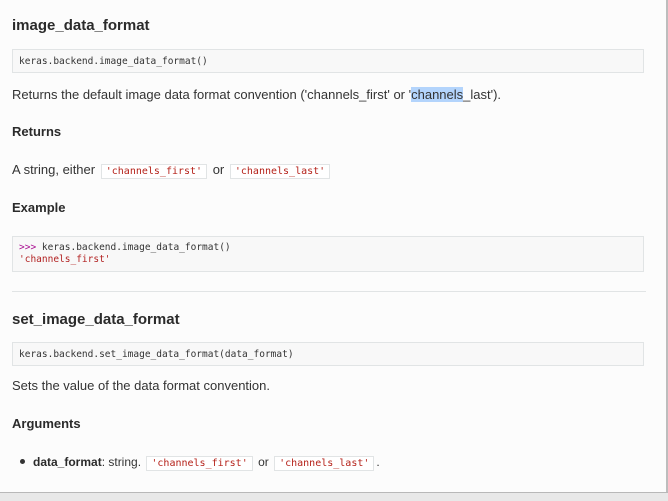 The height and width of the screenshot is (501, 668). What do you see at coordinates (328, 248) in the screenshot?
I see `example-code-line: >>> keras.backend.image_data_format()` at bounding box center [328, 248].